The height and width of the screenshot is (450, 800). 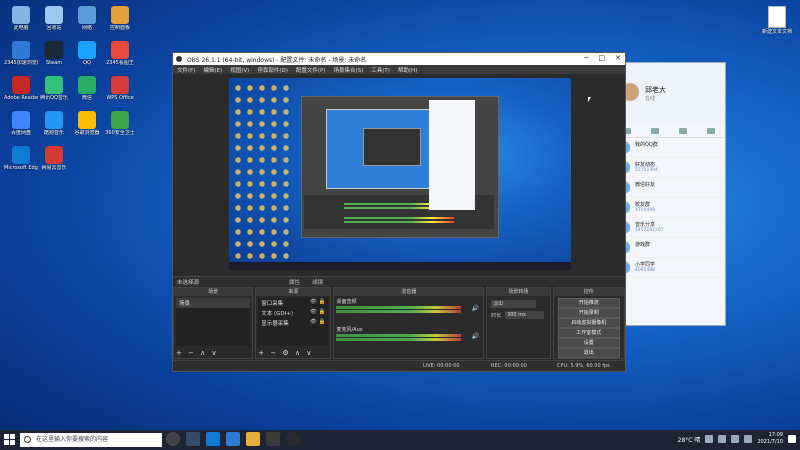 I want to click on qq-list-item: 小学同学 4095488, so click(x=669, y=268).